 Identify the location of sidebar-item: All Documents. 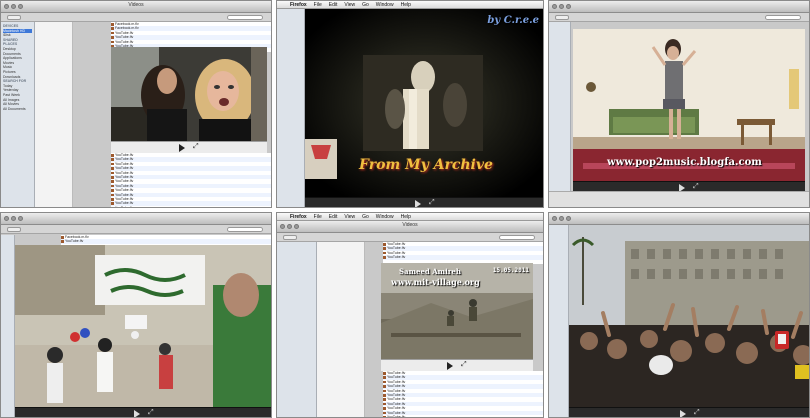
(17, 109).